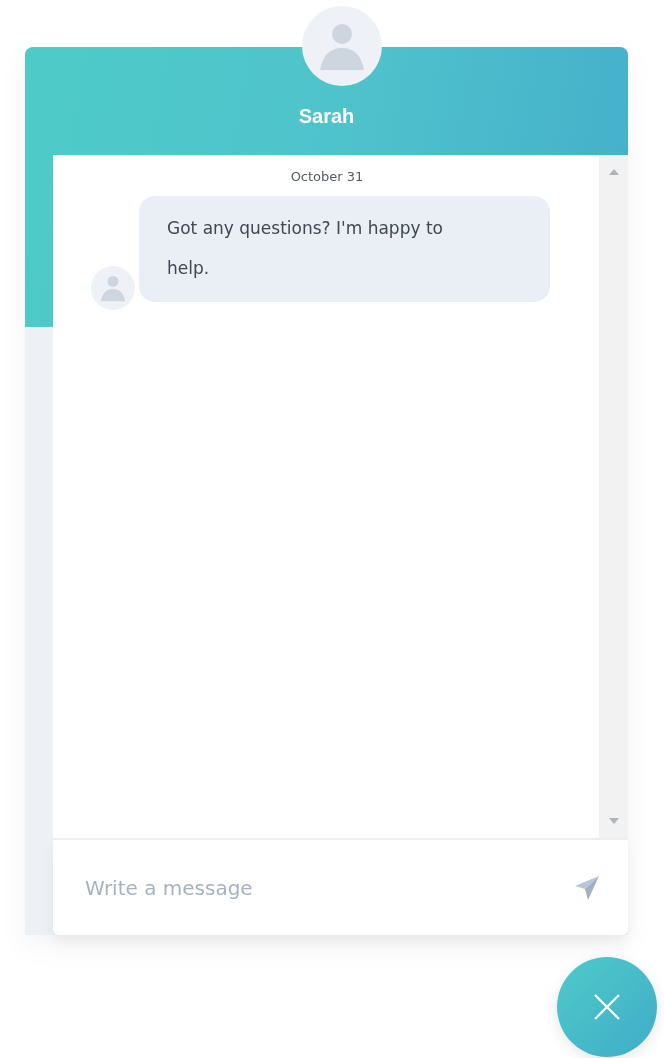  I want to click on close-icon, so click(607, 1007).